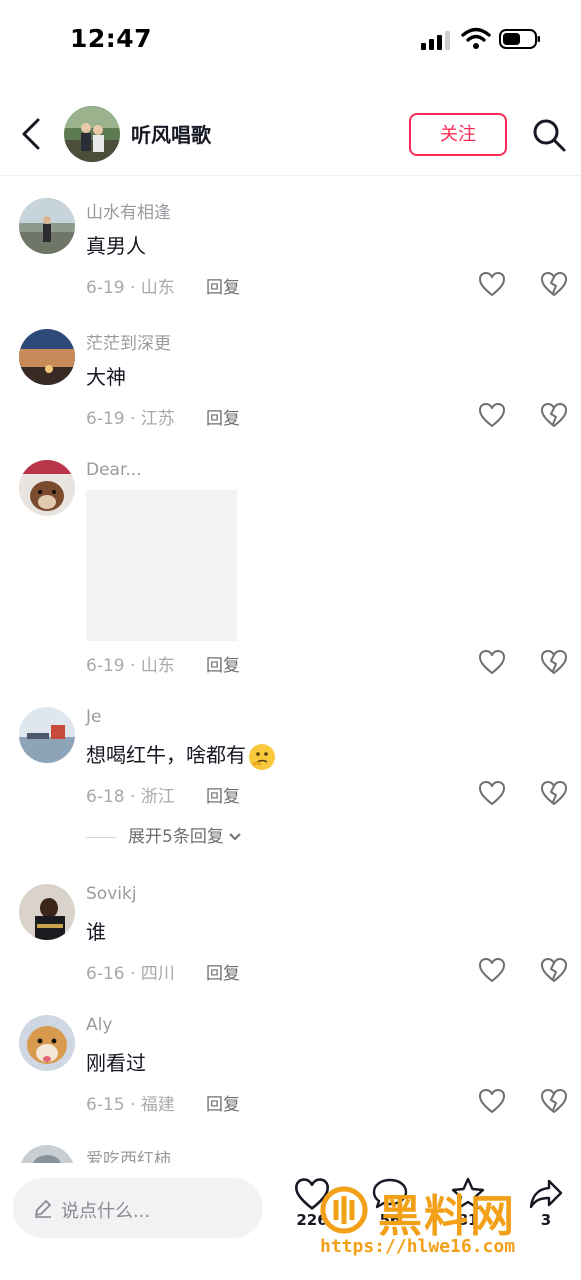 The image size is (581, 1280). Describe the element at coordinates (116, 246) in the screenshot. I see `comment-text: 真男人` at that location.